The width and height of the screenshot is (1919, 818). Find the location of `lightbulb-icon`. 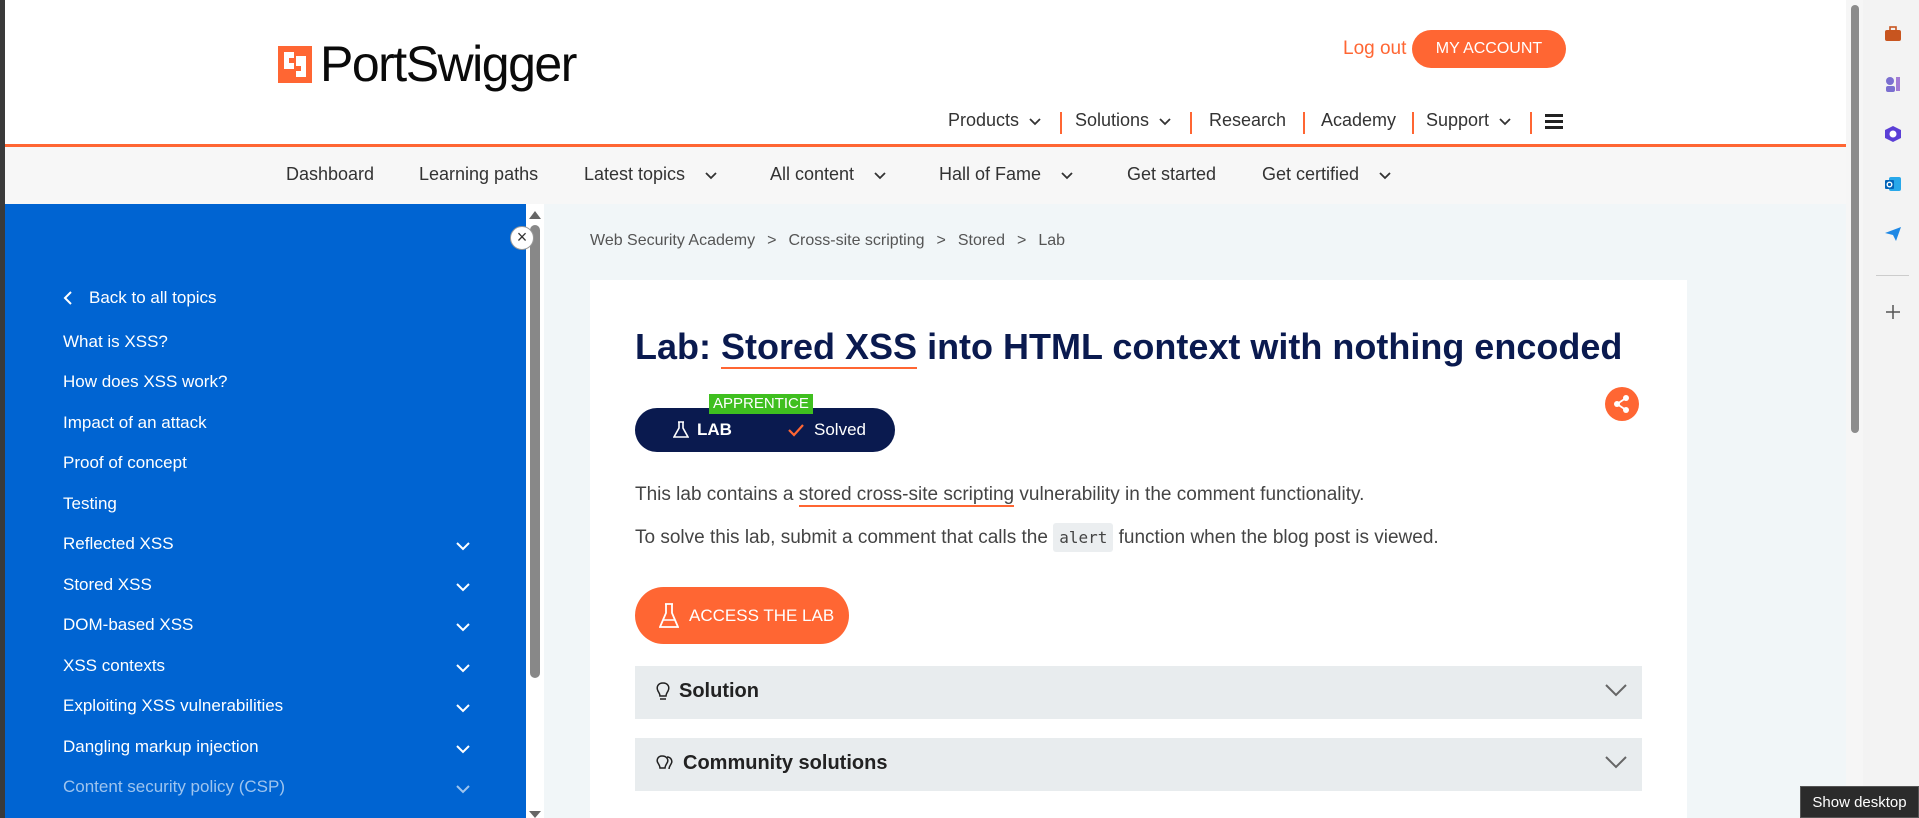

lightbulb-icon is located at coordinates (663, 690).